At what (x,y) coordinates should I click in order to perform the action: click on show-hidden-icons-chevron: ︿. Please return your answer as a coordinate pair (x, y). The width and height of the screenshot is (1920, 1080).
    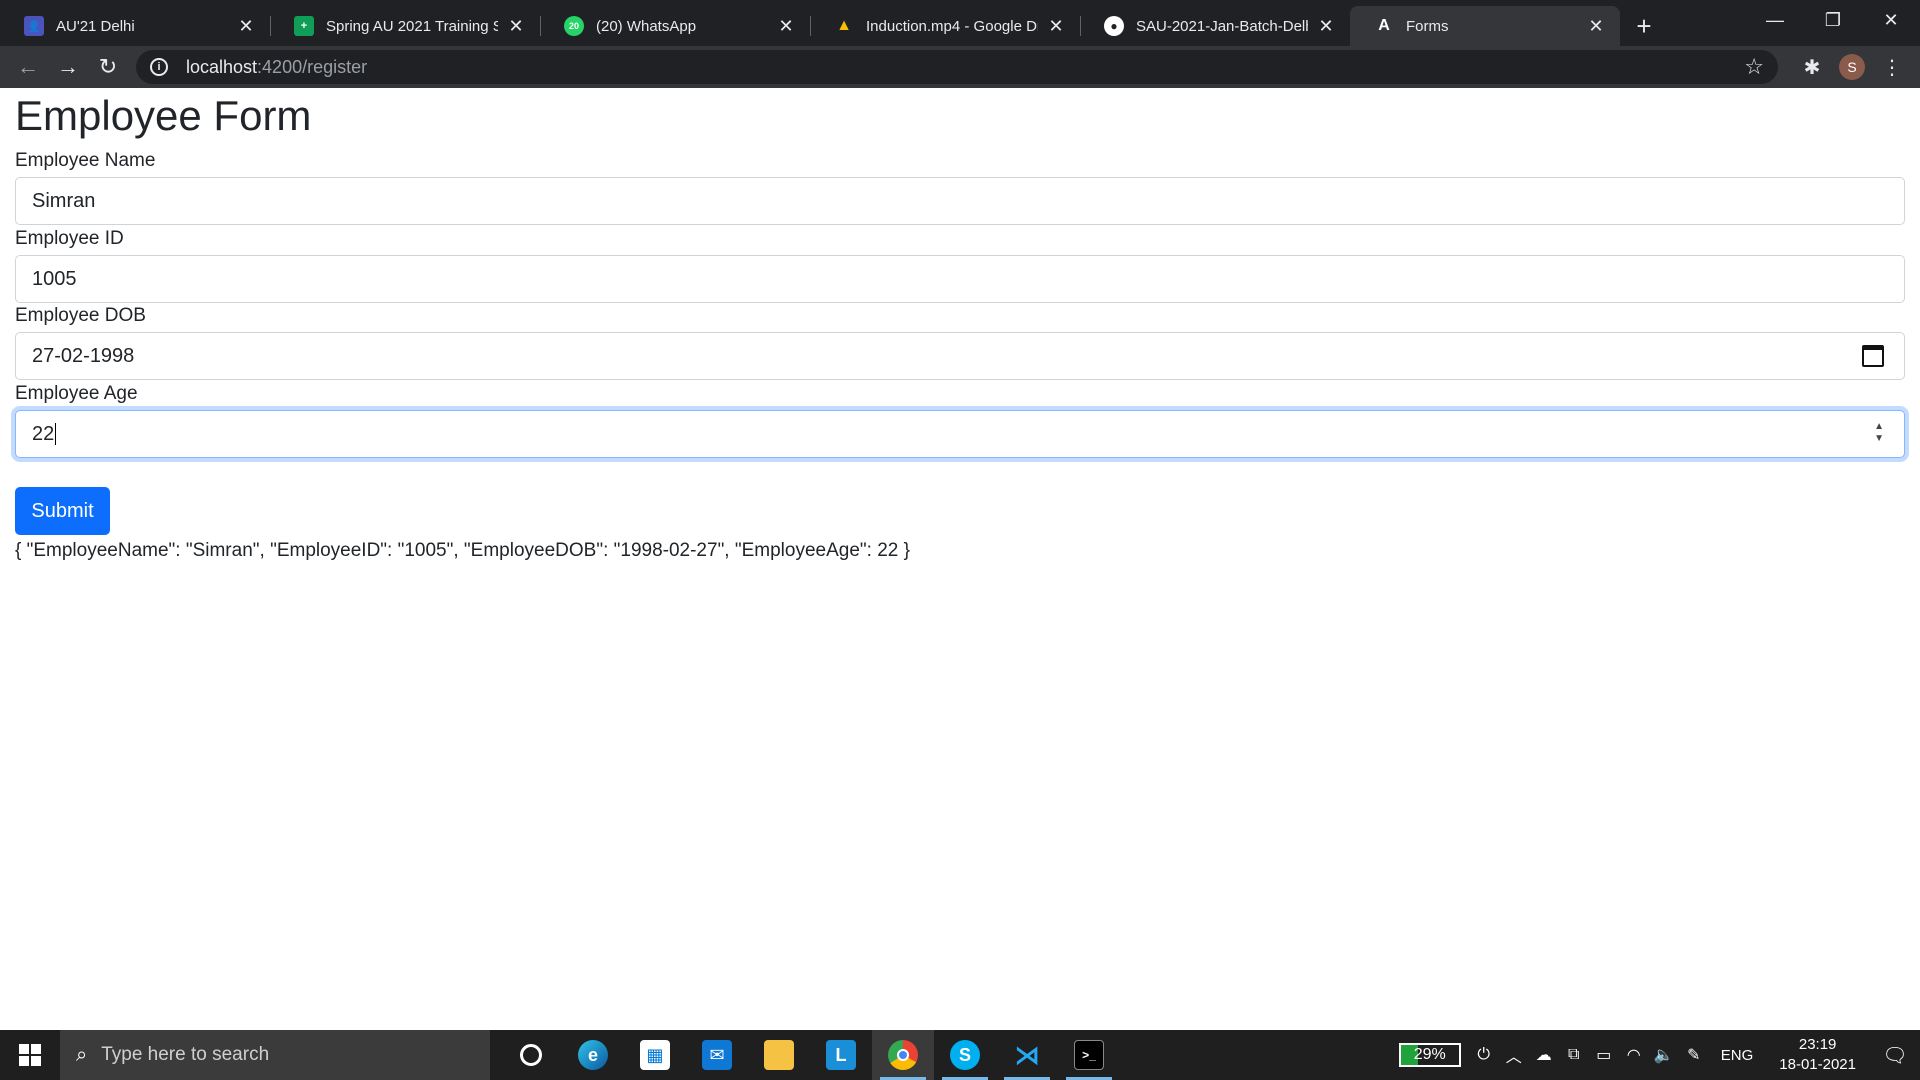
    Looking at the image, I should click on (1514, 1055).